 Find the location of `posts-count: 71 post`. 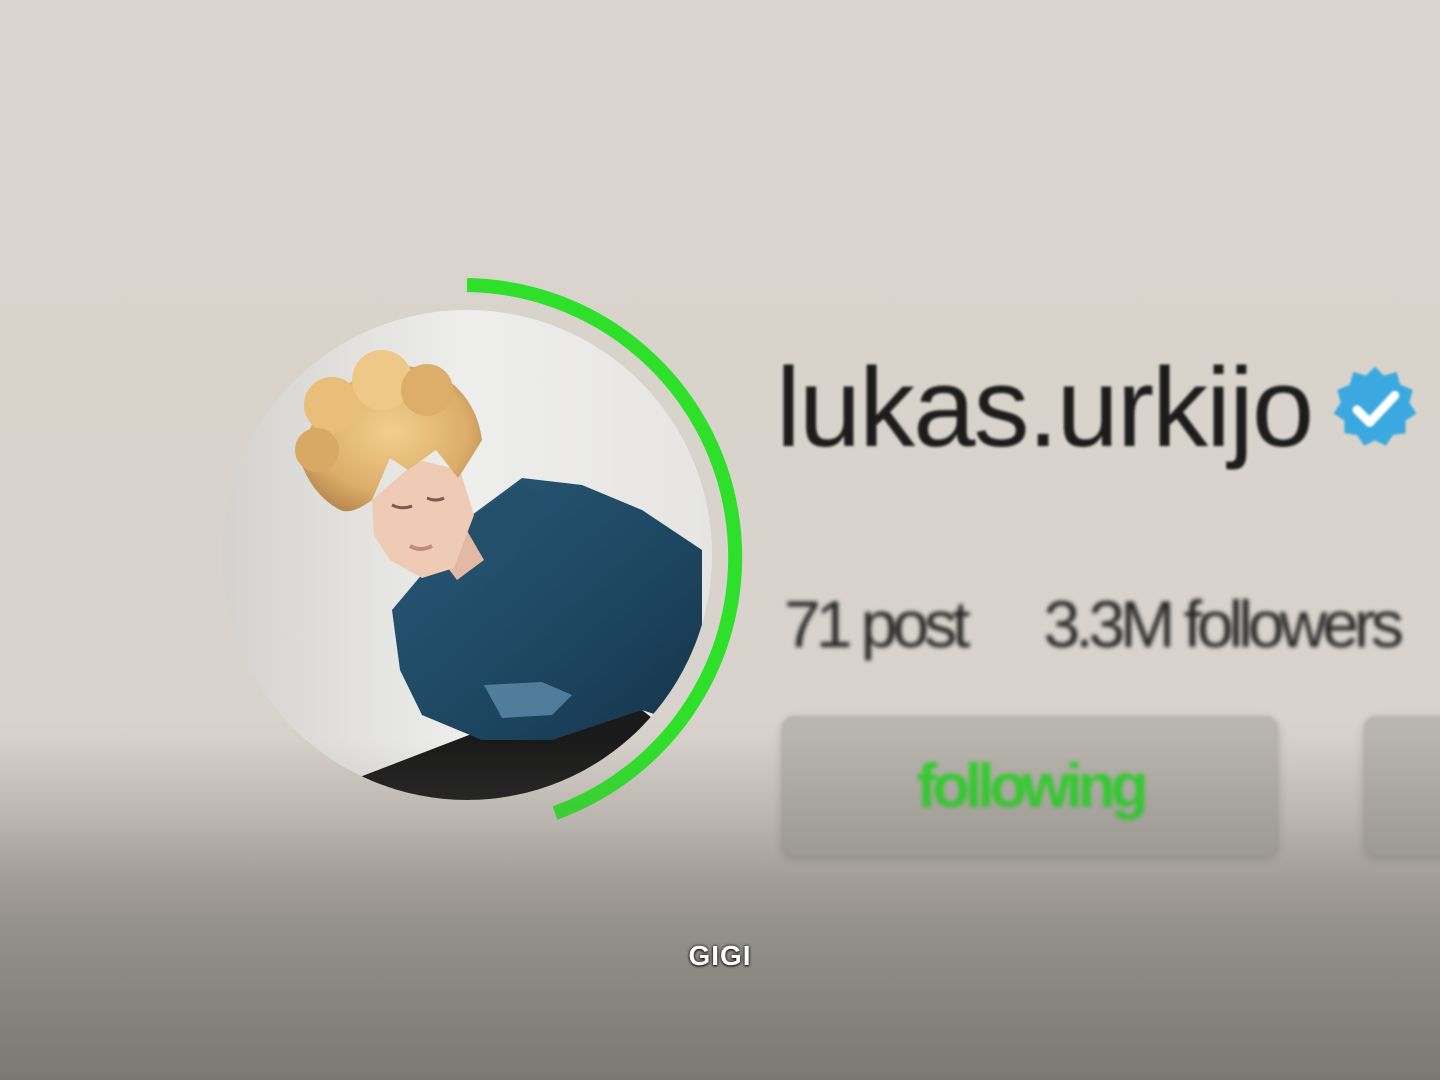

posts-count: 71 post is located at coordinates (877, 624).